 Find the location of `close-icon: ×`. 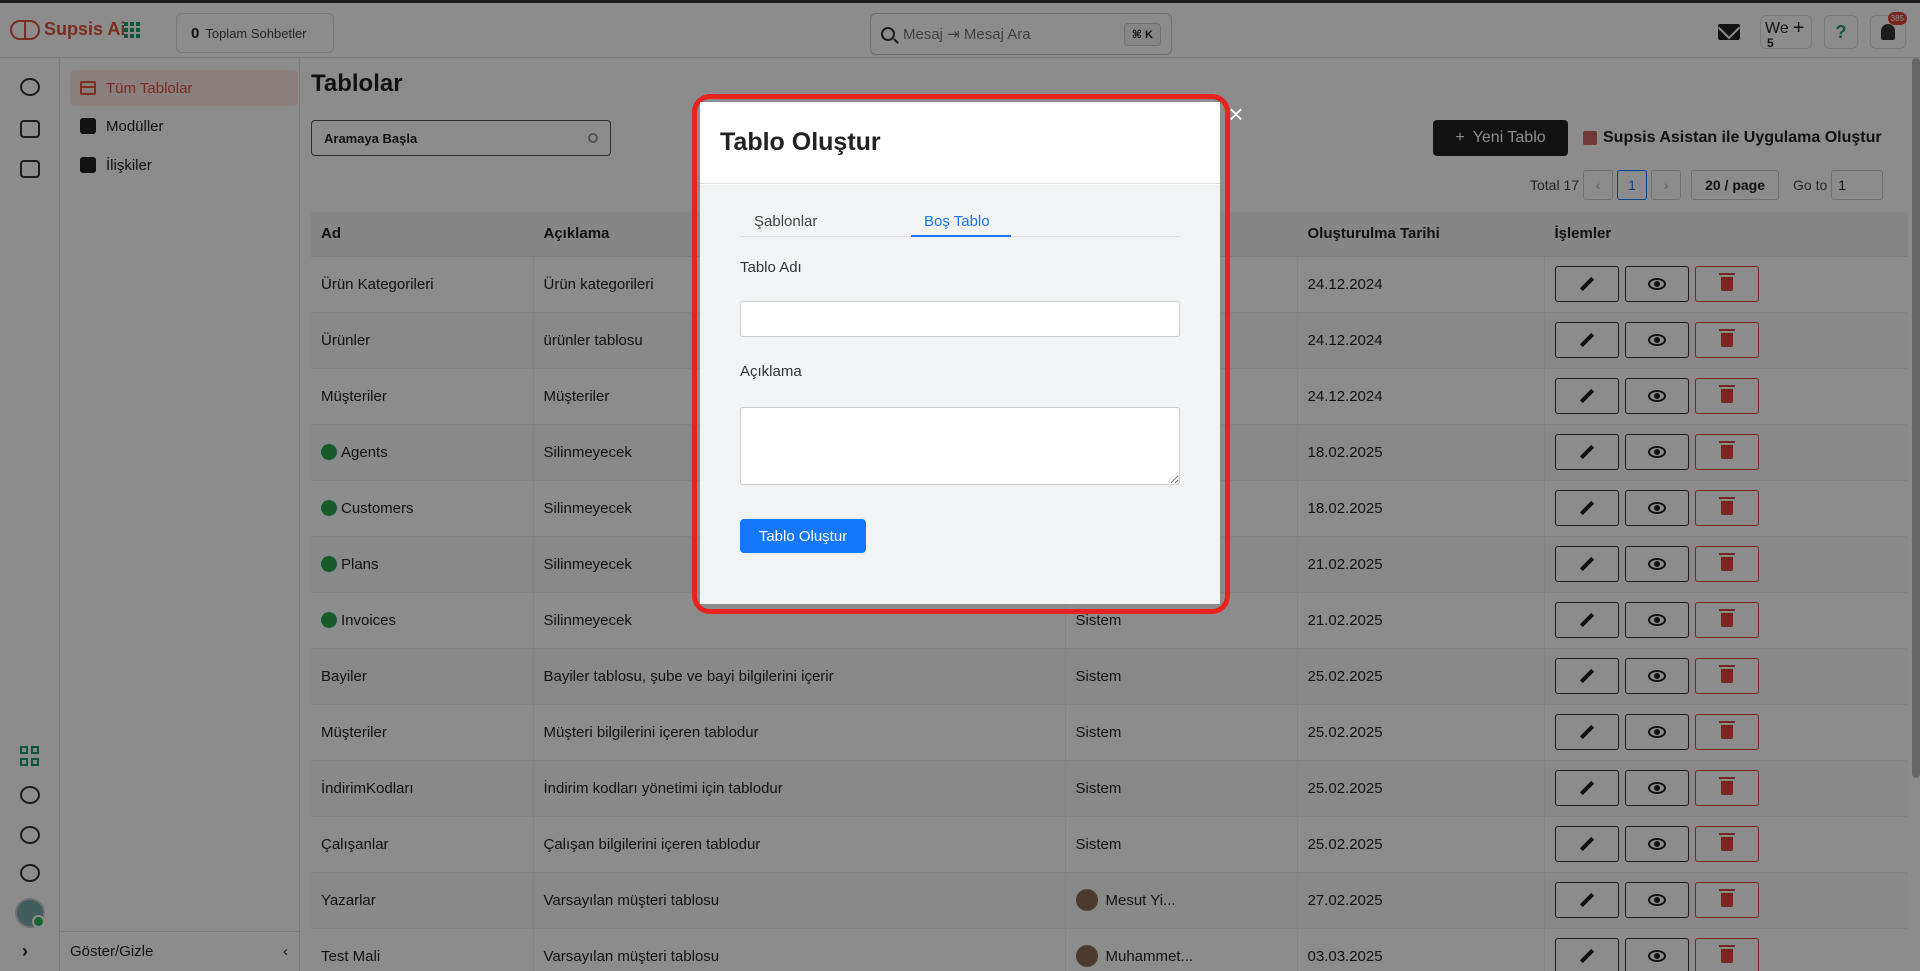

close-icon: × is located at coordinates (1236, 114).